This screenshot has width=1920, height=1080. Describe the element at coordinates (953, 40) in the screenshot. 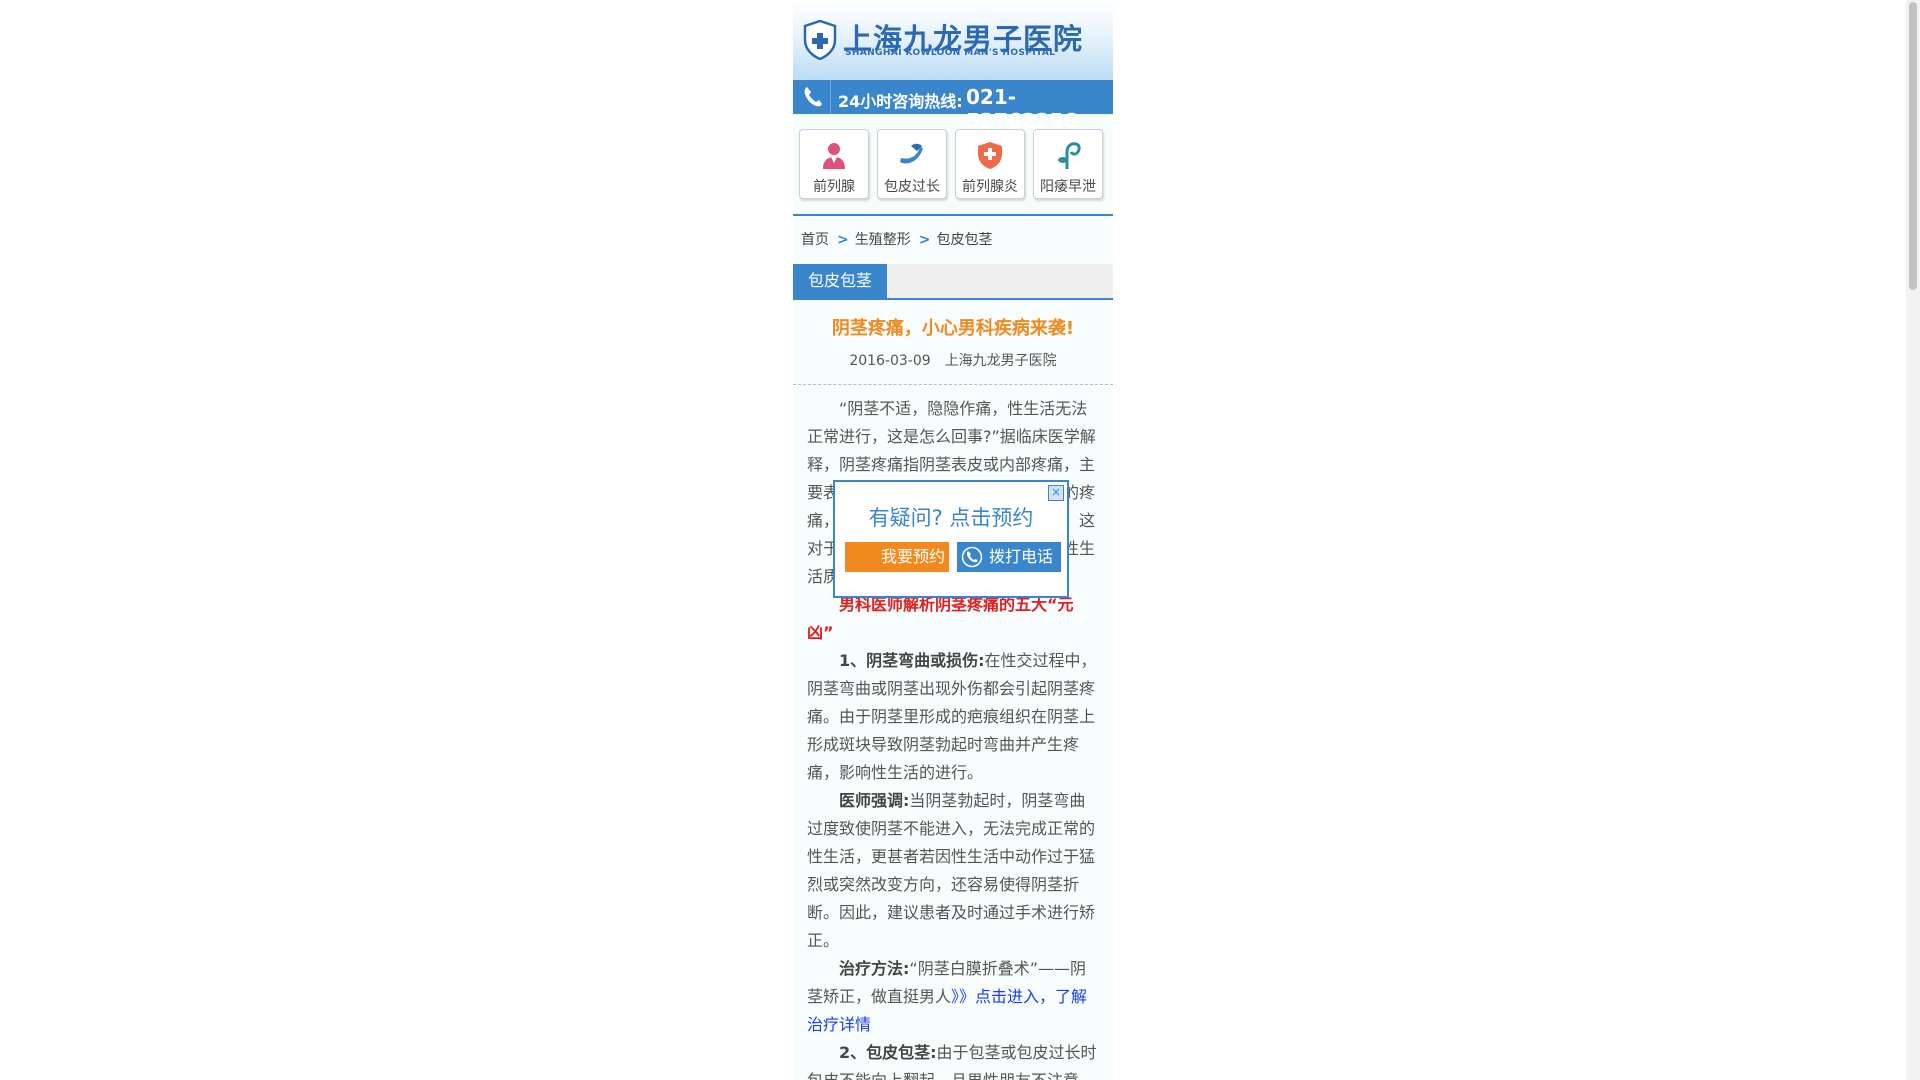

I see `site-header: 上海九龙男子医院 SHANGHAI KOWLOON MAN'S HOSPITAL` at that location.